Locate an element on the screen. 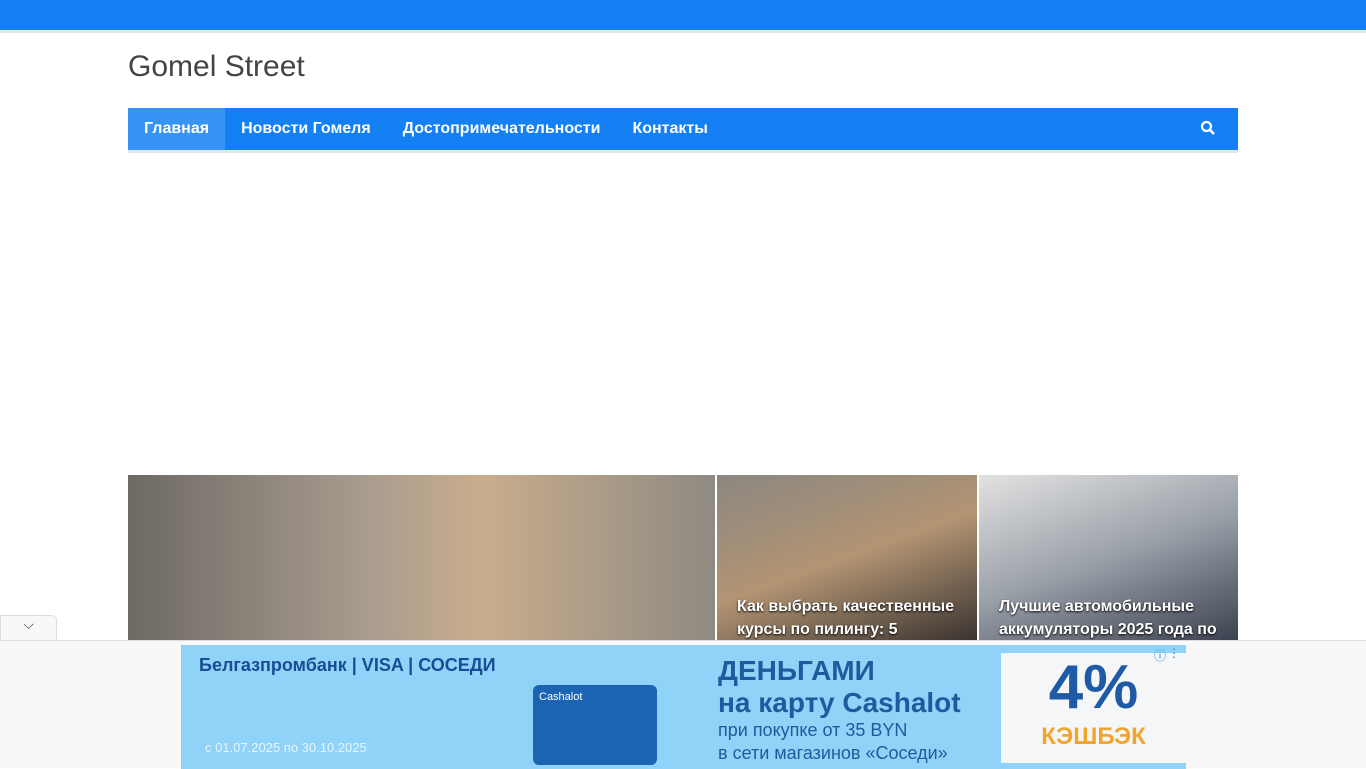 The width and height of the screenshot is (1366, 769). top-bar is located at coordinates (683, 16).